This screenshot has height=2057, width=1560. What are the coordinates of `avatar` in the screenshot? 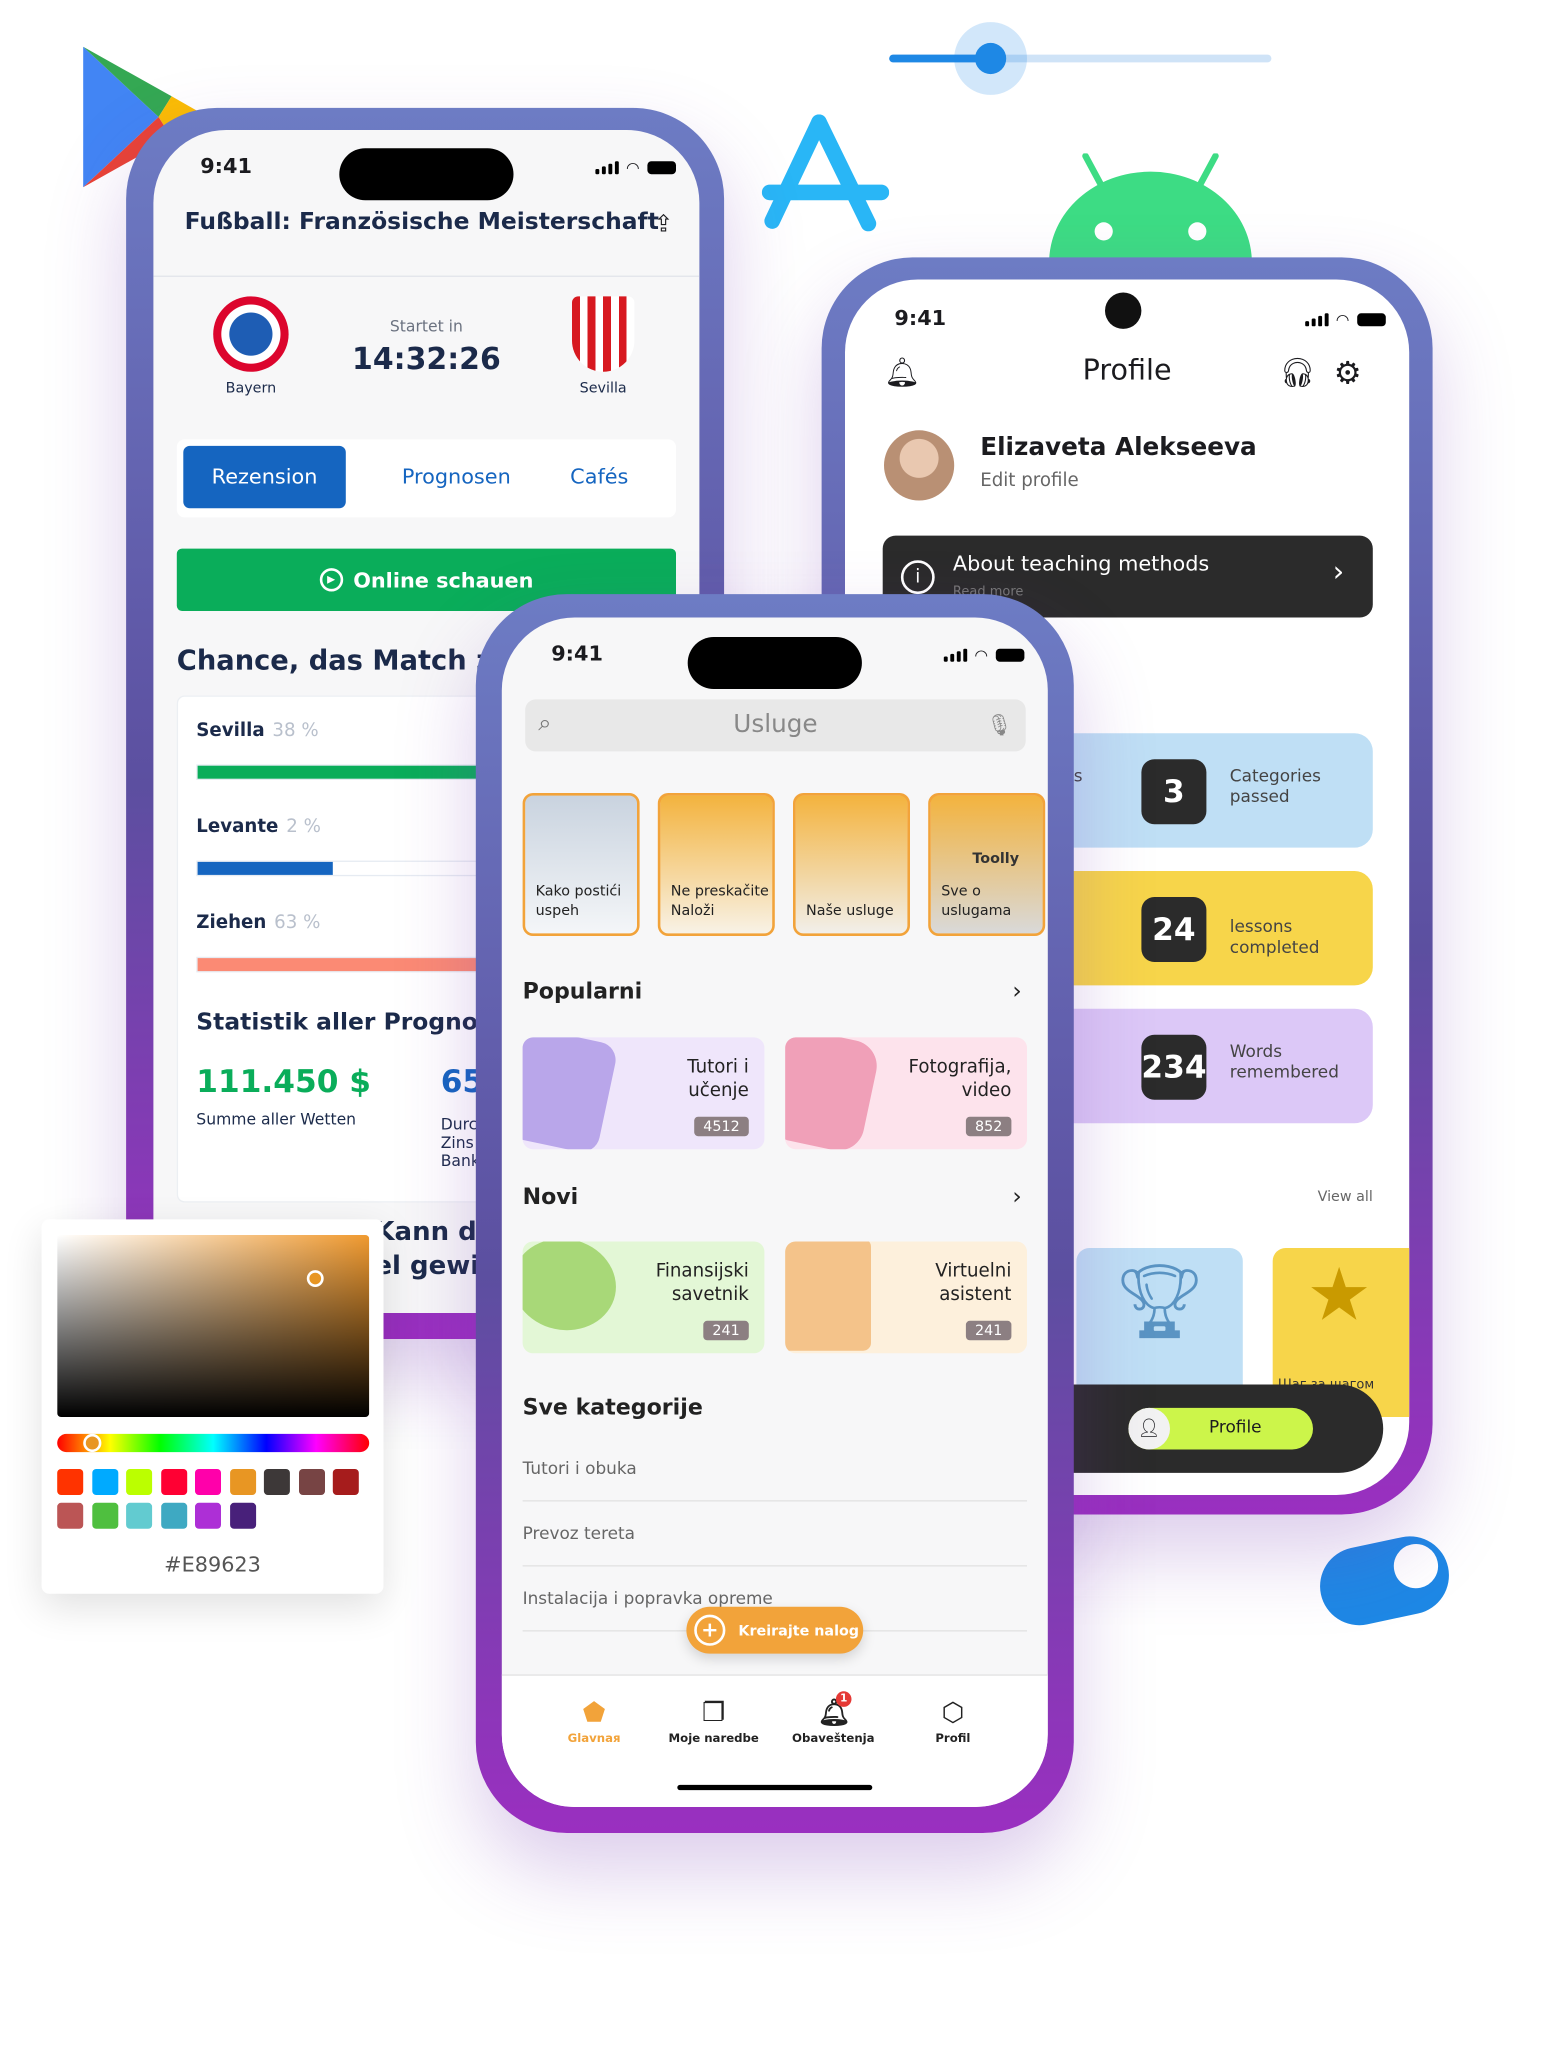 It's located at (919, 465).